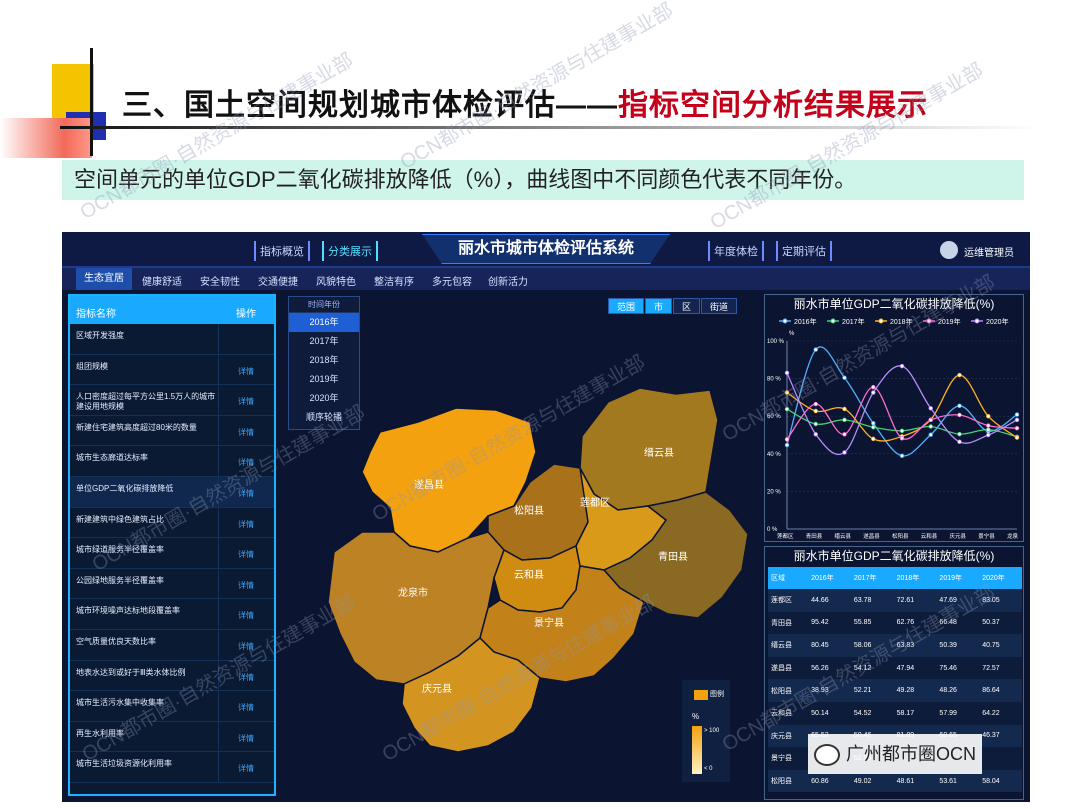 Image resolution: width=1080 pixels, height=809 pixels. Describe the element at coordinates (1000, 736) in the screenshot. I see `table-cell: 46.37` at that location.